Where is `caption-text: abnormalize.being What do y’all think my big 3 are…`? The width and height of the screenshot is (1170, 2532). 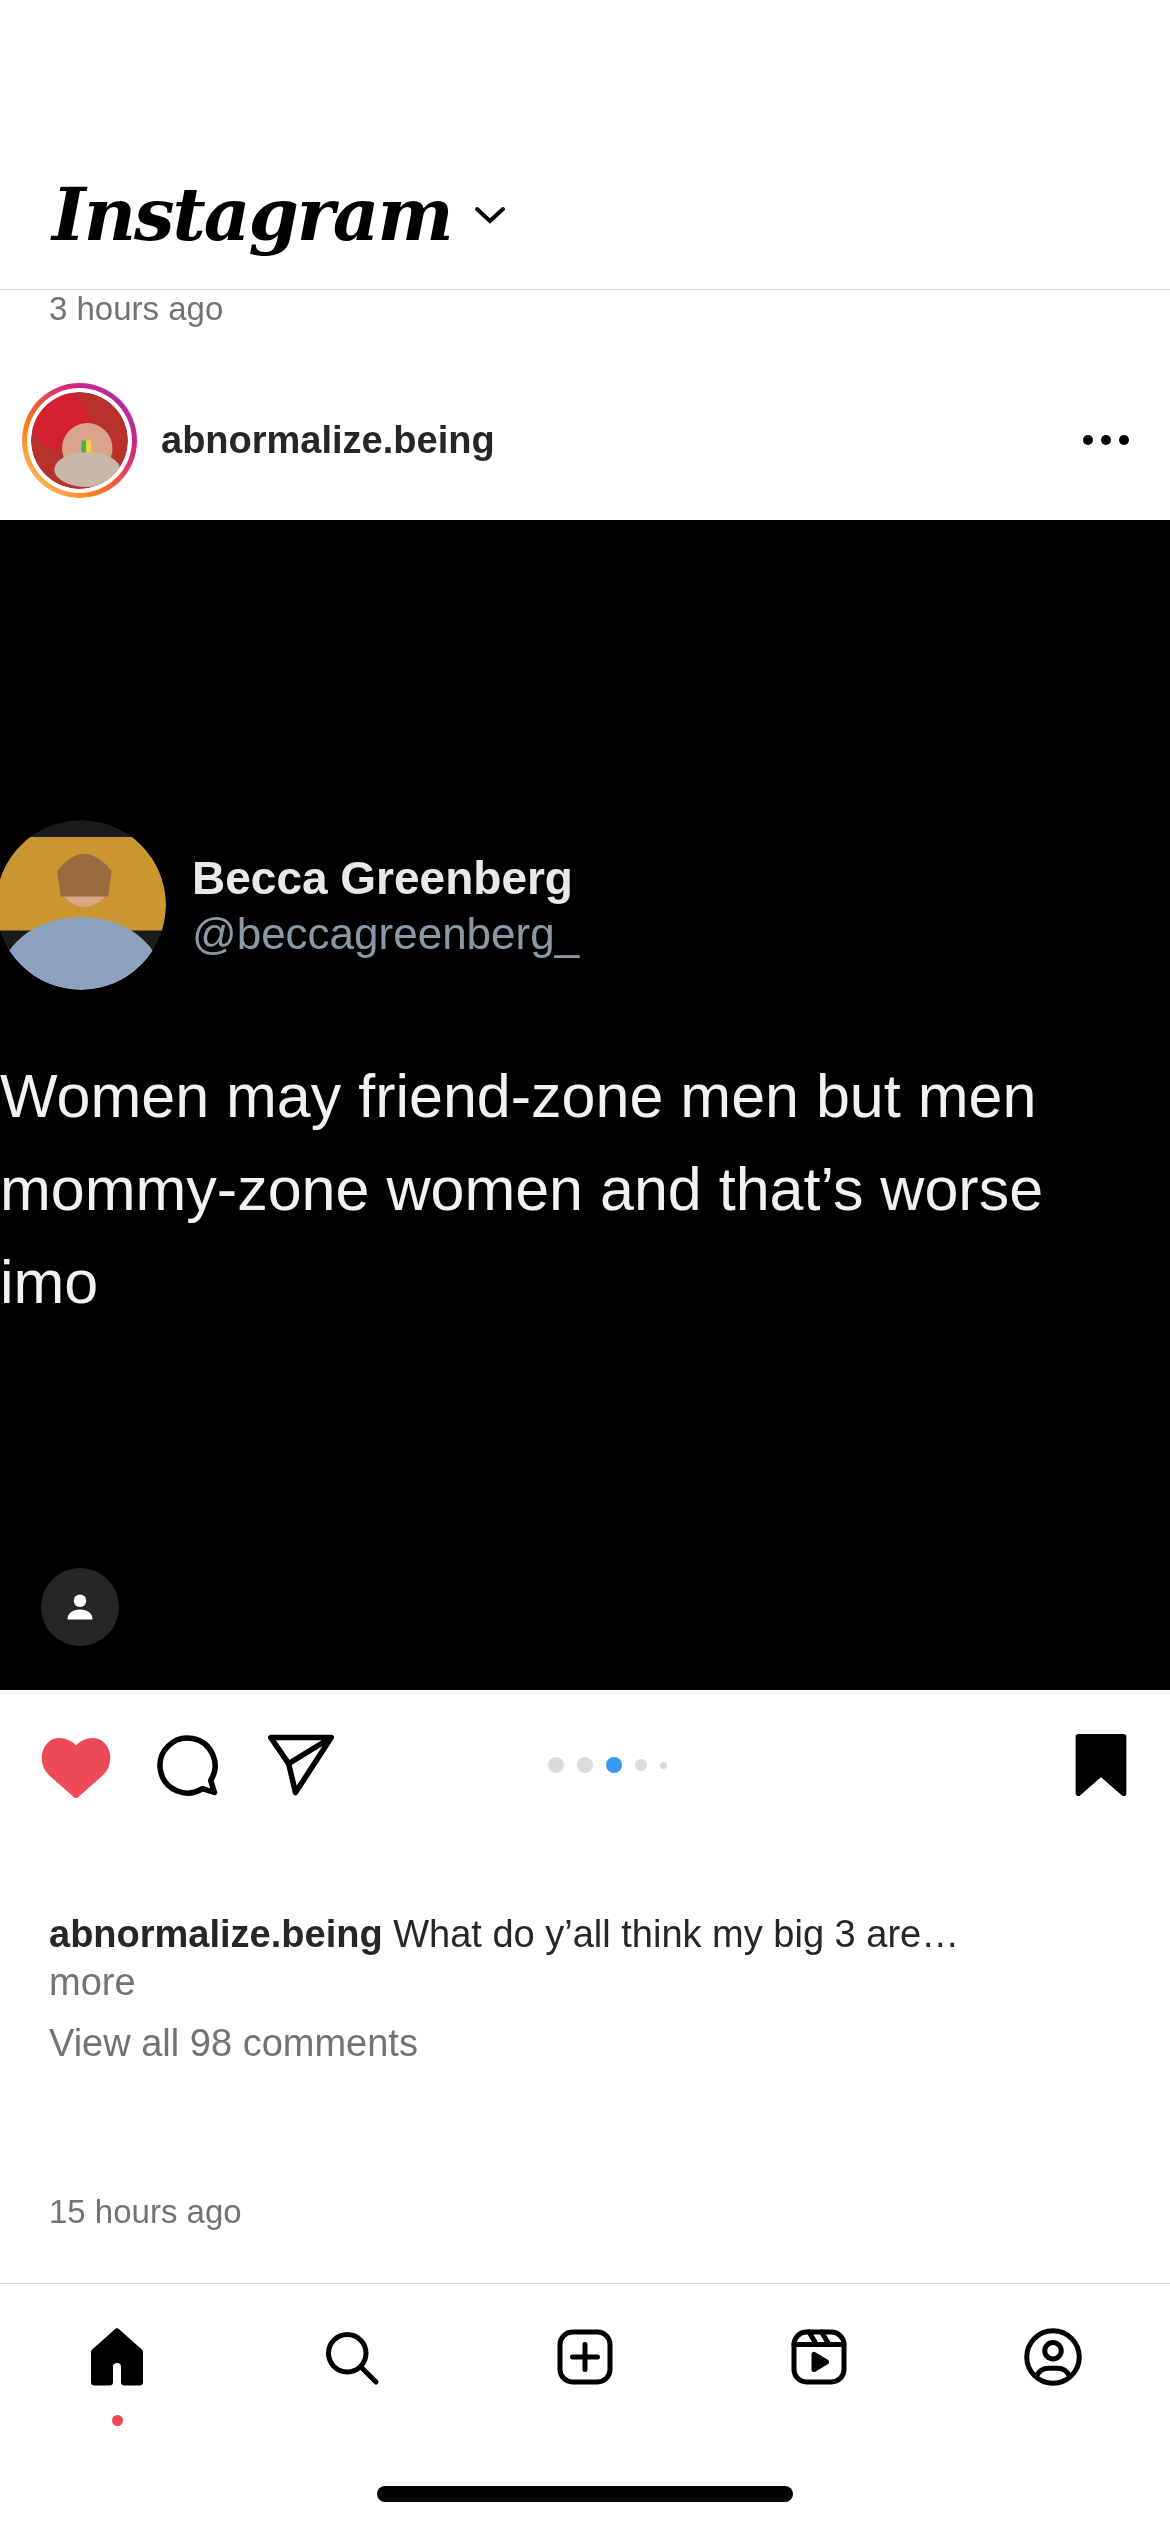 caption-text: abnormalize.being What do y’all think my big 3 are… is located at coordinates (504, 1934).